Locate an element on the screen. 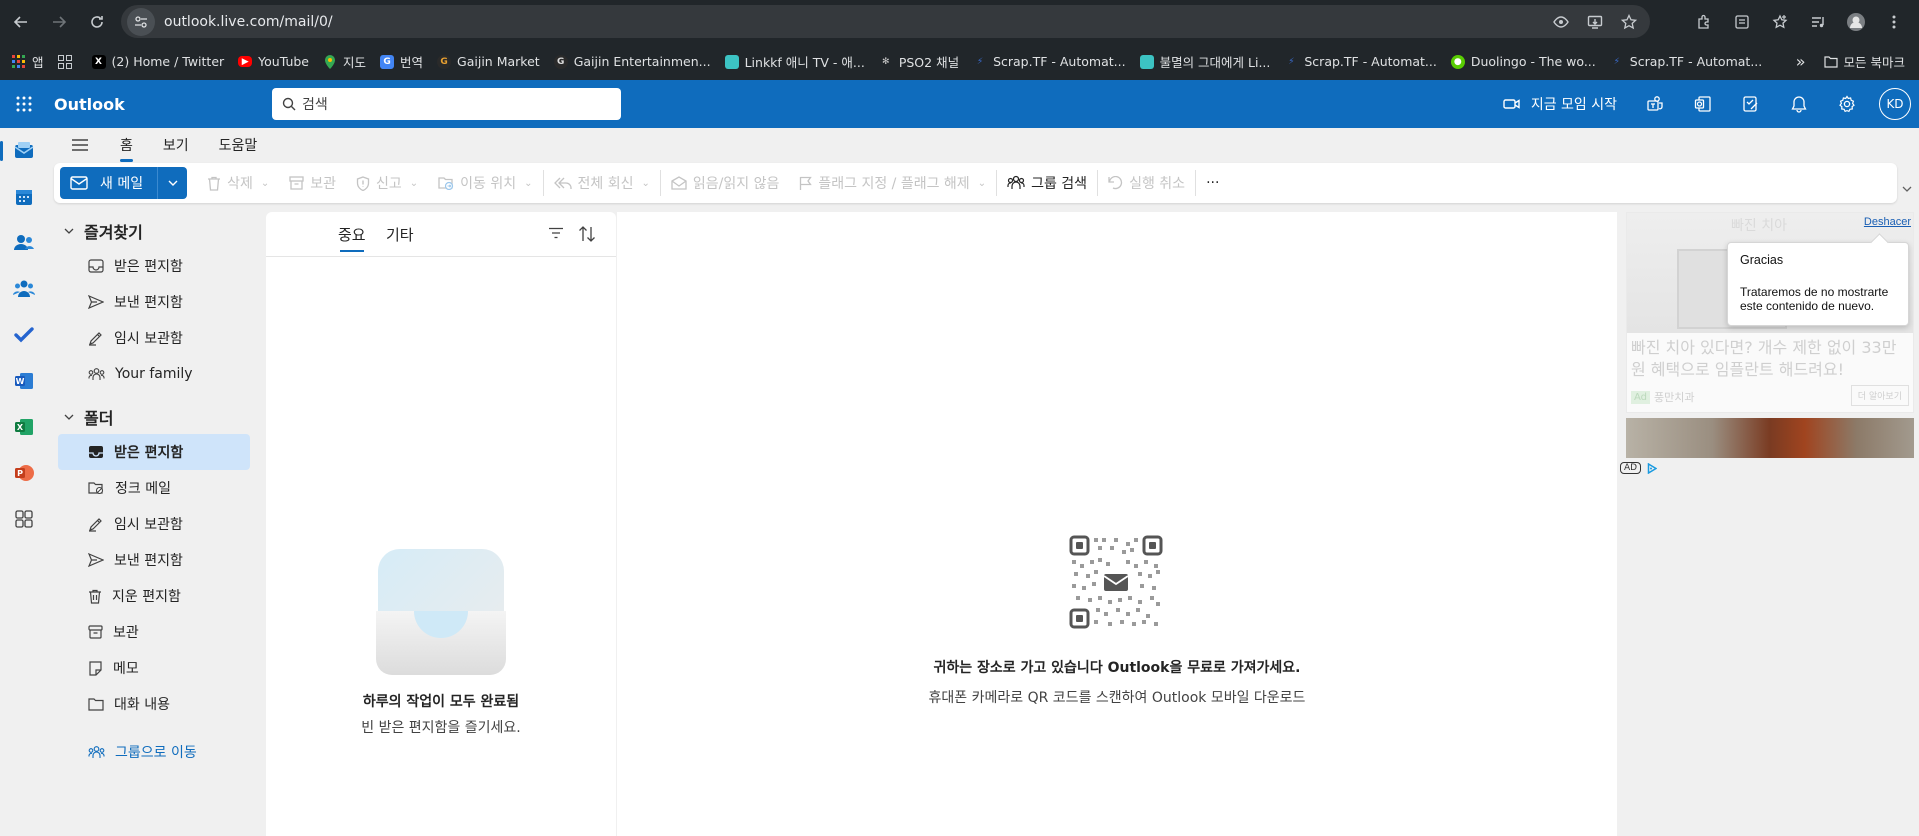 This screenshot has height=836, width=1919. new-mail-dropdown is located at coordinates (172, 183).